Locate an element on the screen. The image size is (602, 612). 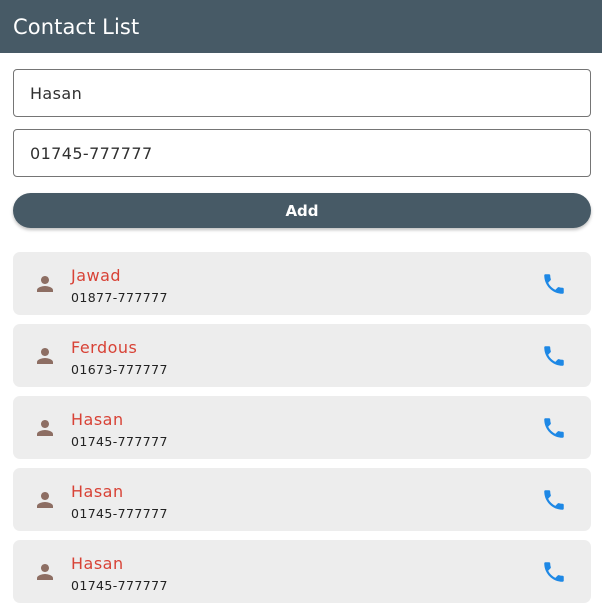
contact-name: Ferdous is located at coordinates (104, 347).